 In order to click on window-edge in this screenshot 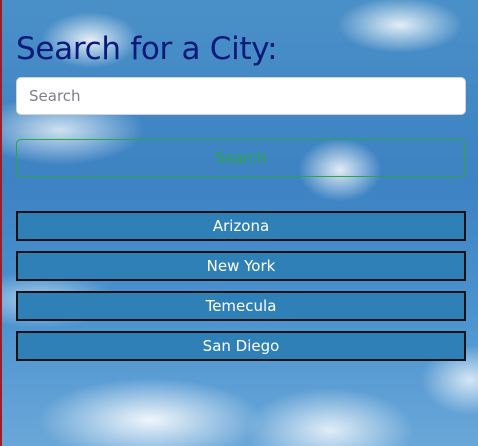, I will do `click(1, 223)`.